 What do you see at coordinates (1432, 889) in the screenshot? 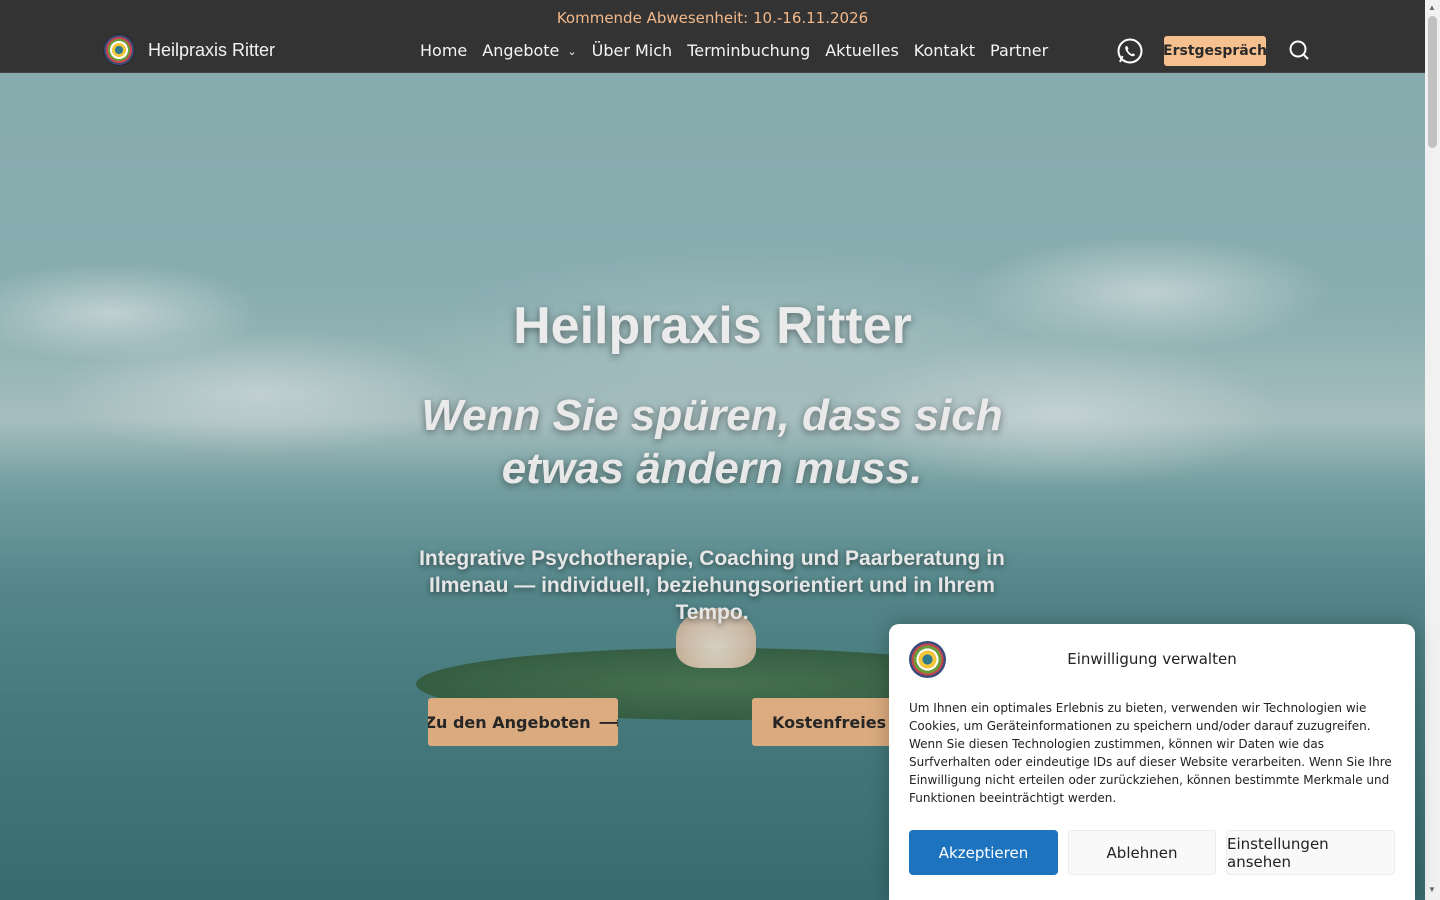
I see `scroll-down-arrow-icon: ▼` at bounding box center [1432, 889].